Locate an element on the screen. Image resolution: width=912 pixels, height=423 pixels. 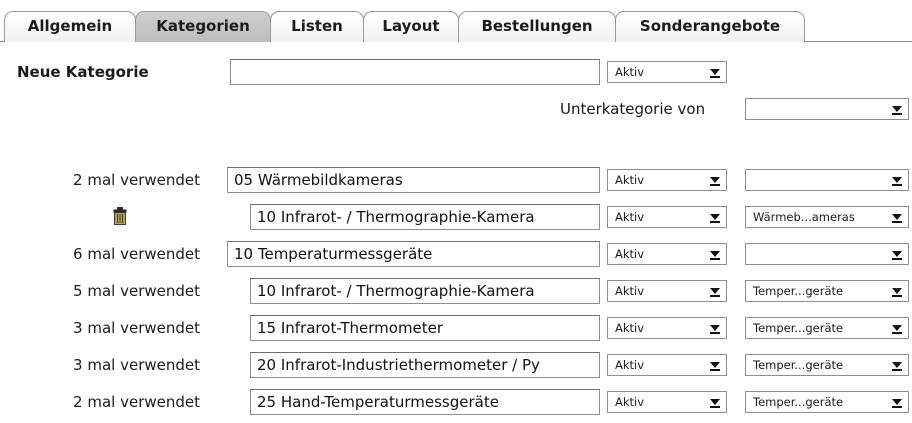
new-category-name-input is located at coordinates (415, 72).